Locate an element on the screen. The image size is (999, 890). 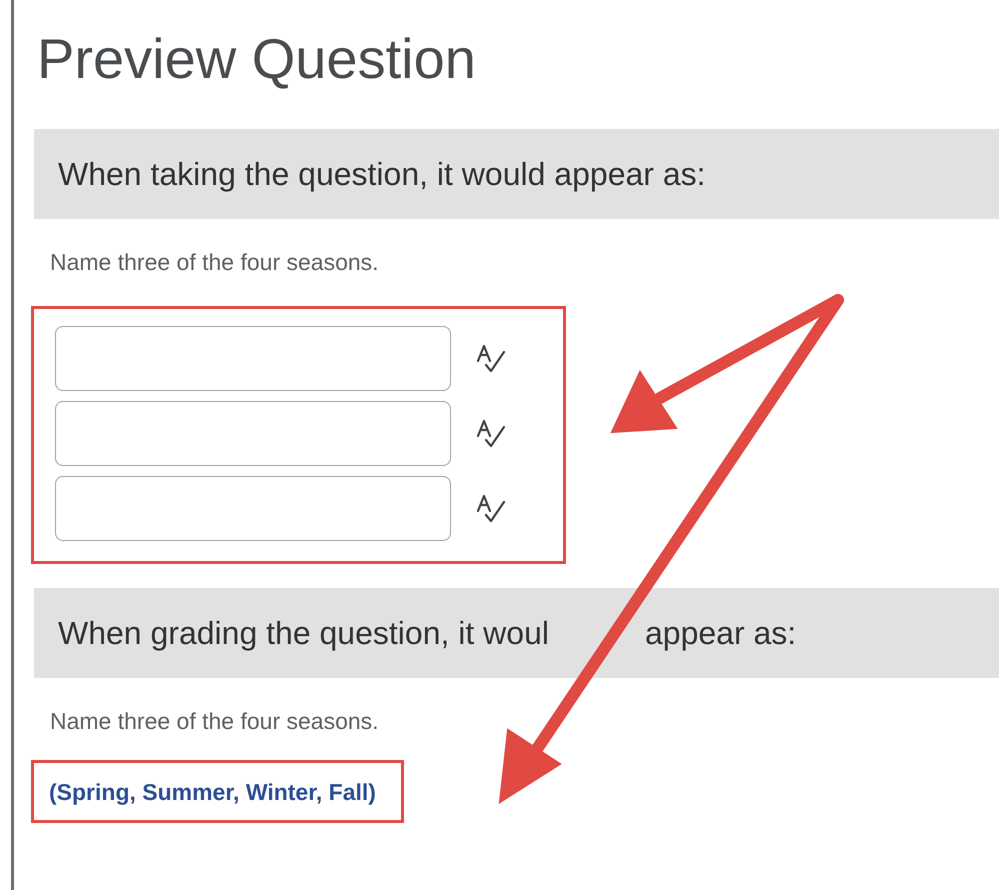
page-title: Preview Question is located at coordinates (256, 59).